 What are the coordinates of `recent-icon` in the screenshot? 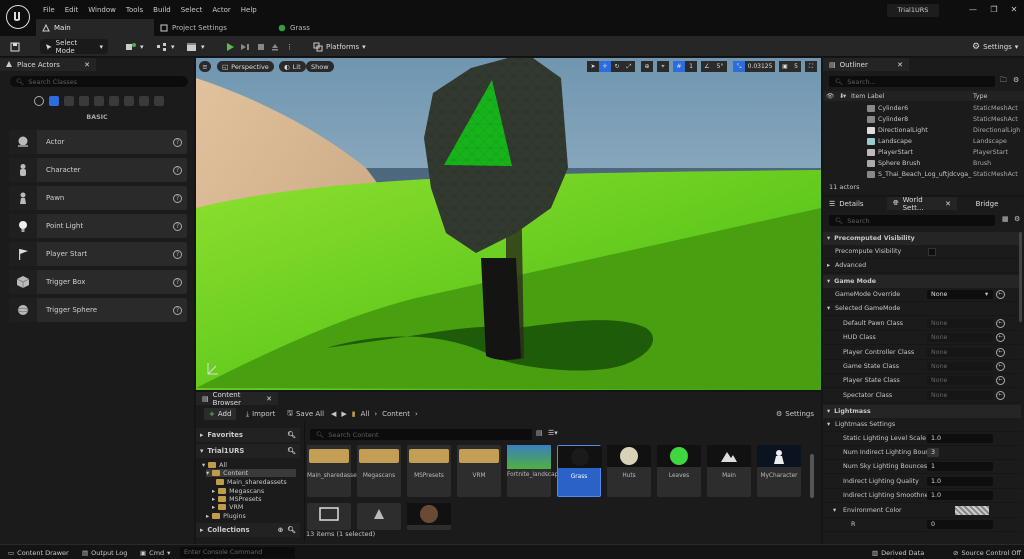 It's located at (39, 101).